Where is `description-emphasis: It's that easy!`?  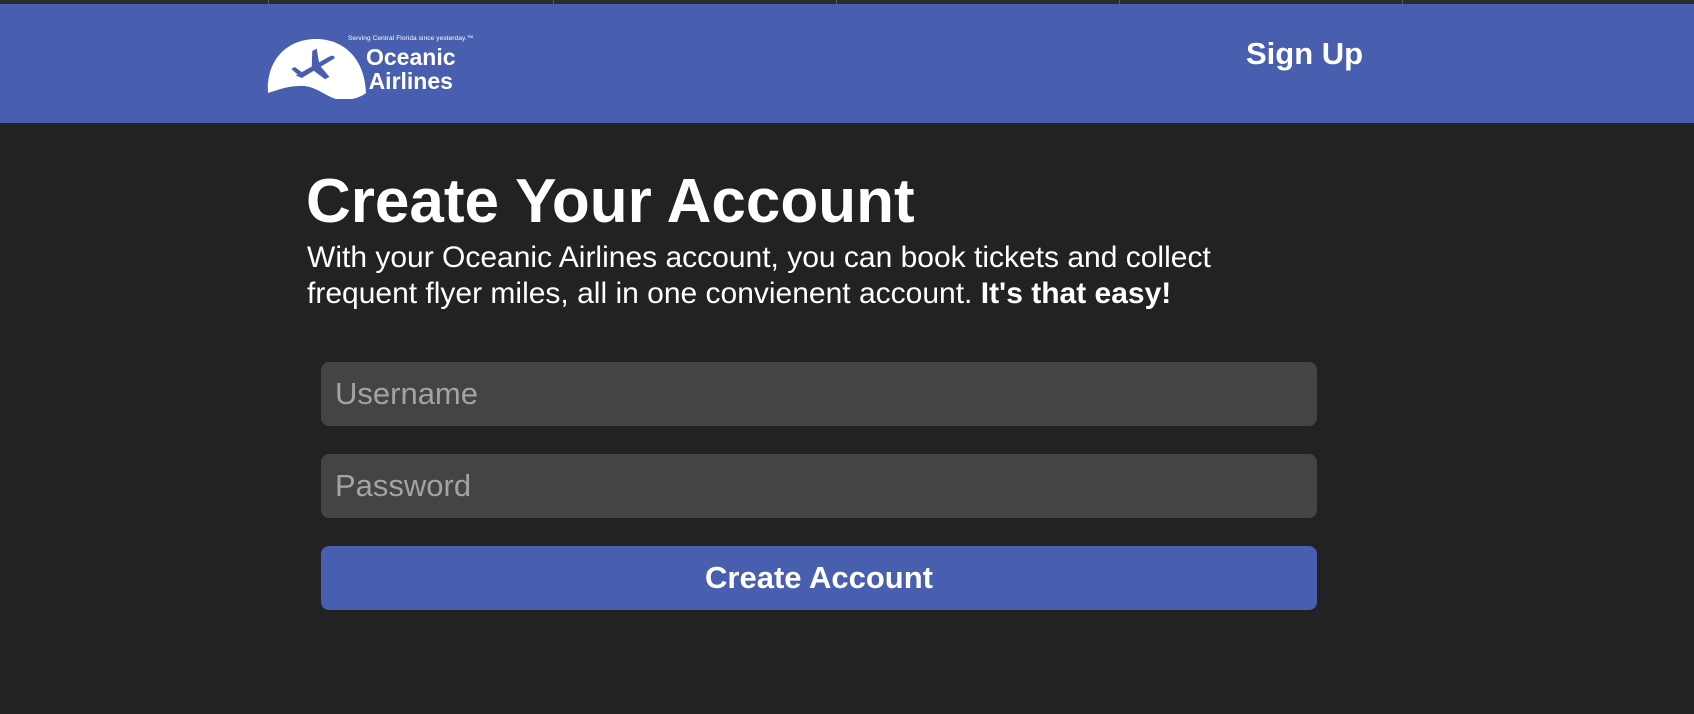 description-emphasis: It's that easy! is located at coordinates (1076, 293).